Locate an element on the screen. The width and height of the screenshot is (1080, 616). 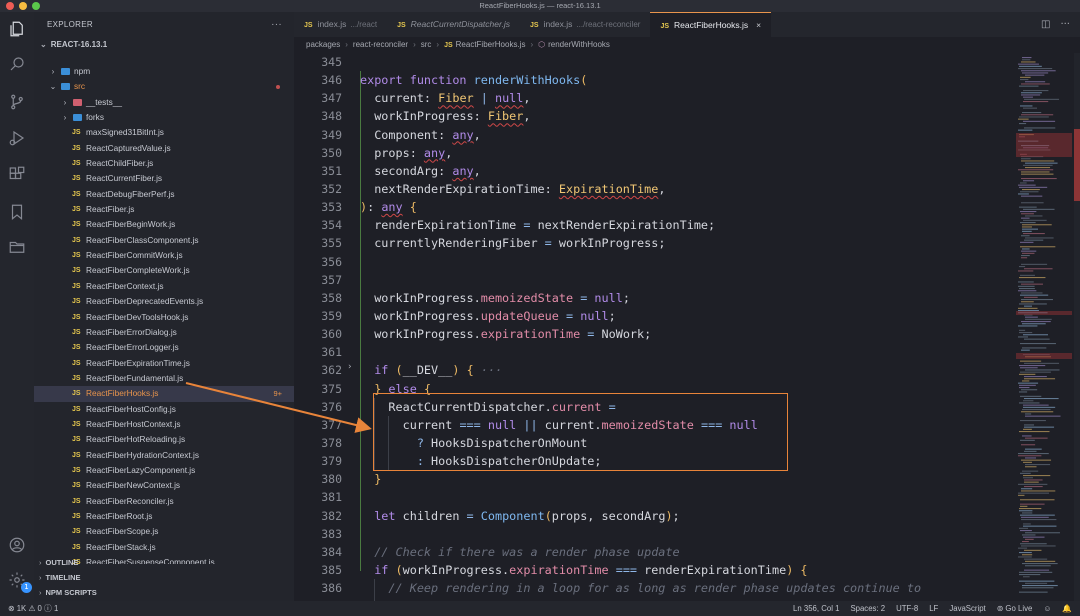
js-file-icon: JS is located at coordinates (76, 501).